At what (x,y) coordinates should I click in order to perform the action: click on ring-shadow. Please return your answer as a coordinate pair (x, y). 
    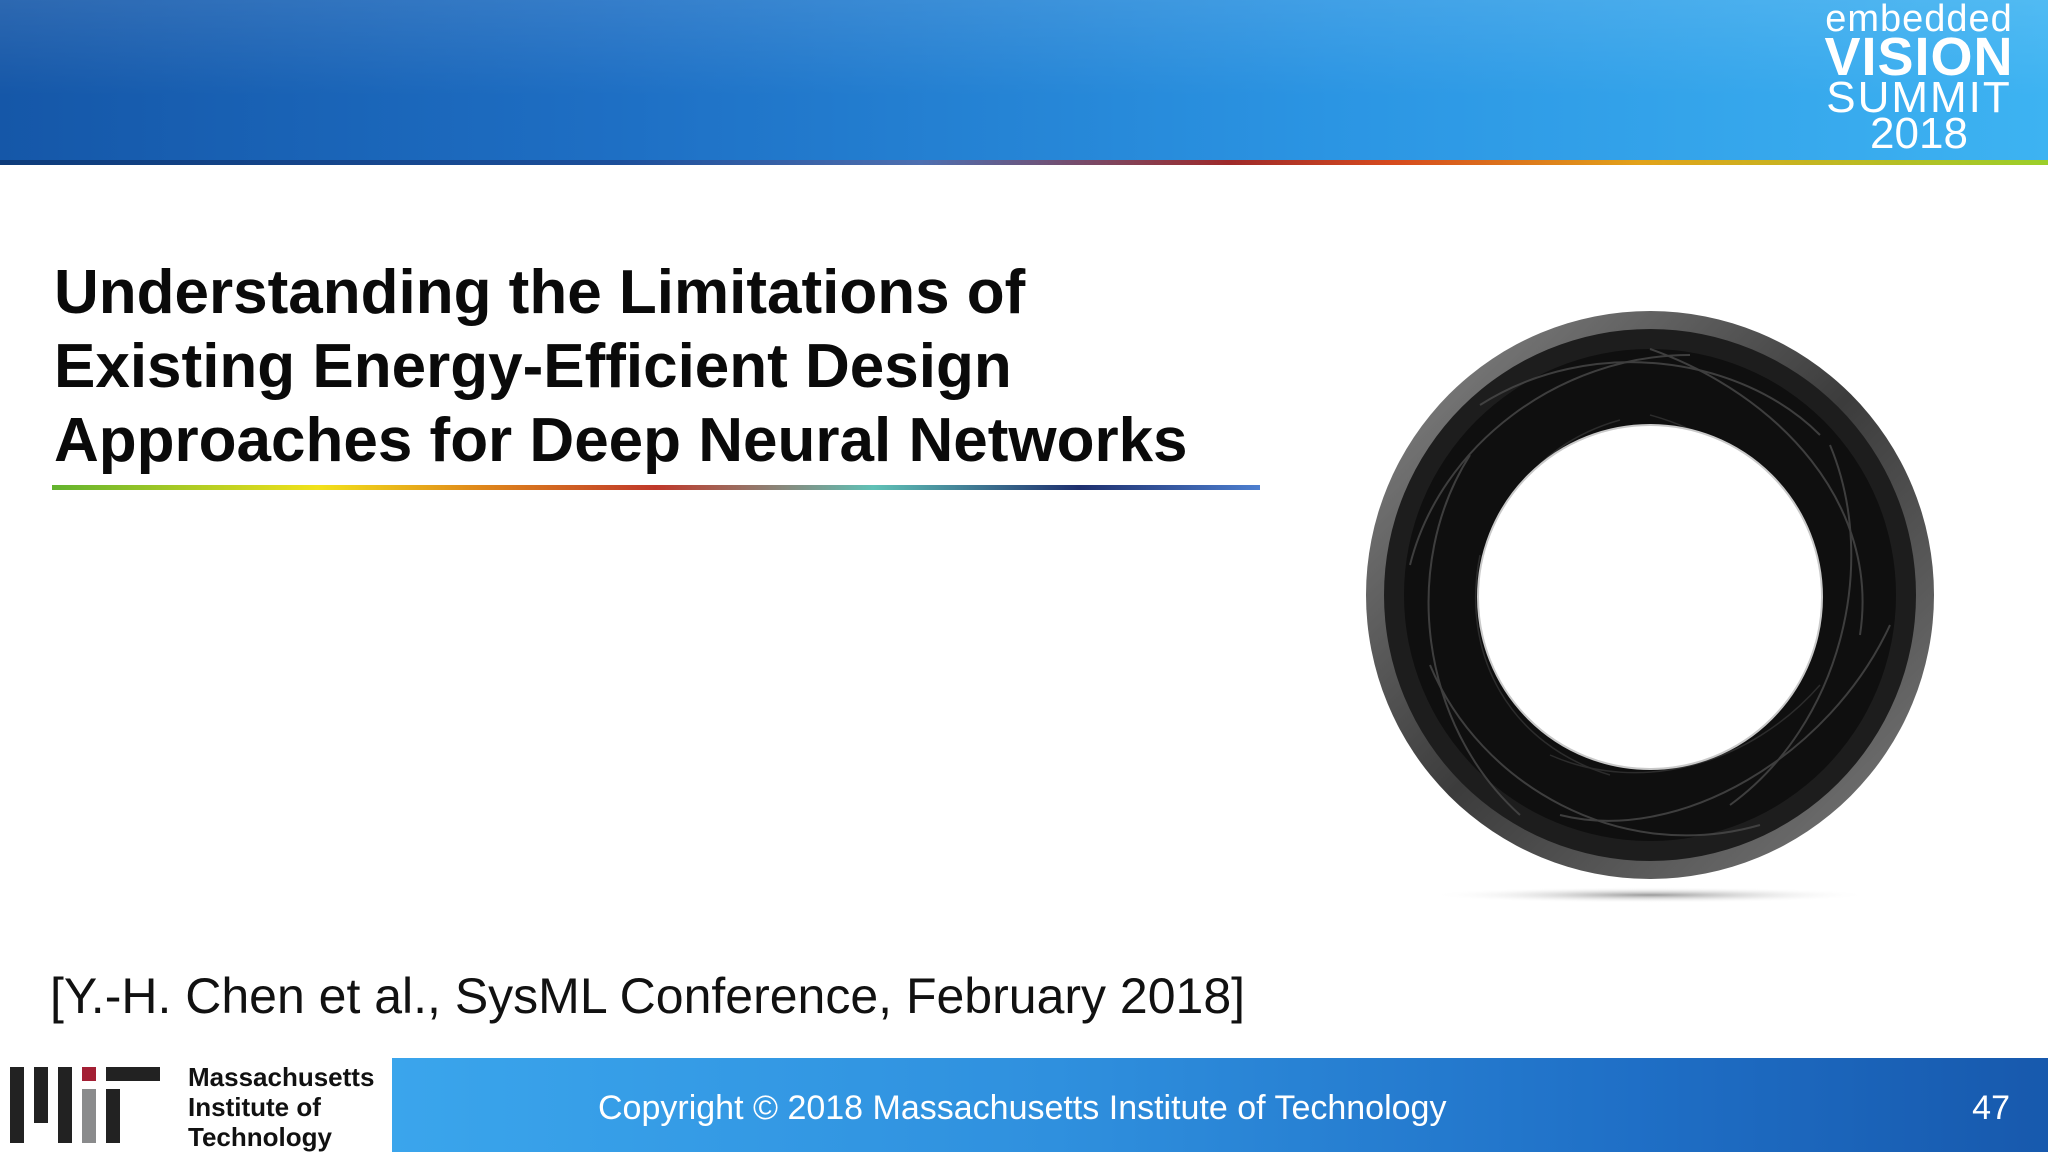
    Looking at the image, I should click on (1650, 895).